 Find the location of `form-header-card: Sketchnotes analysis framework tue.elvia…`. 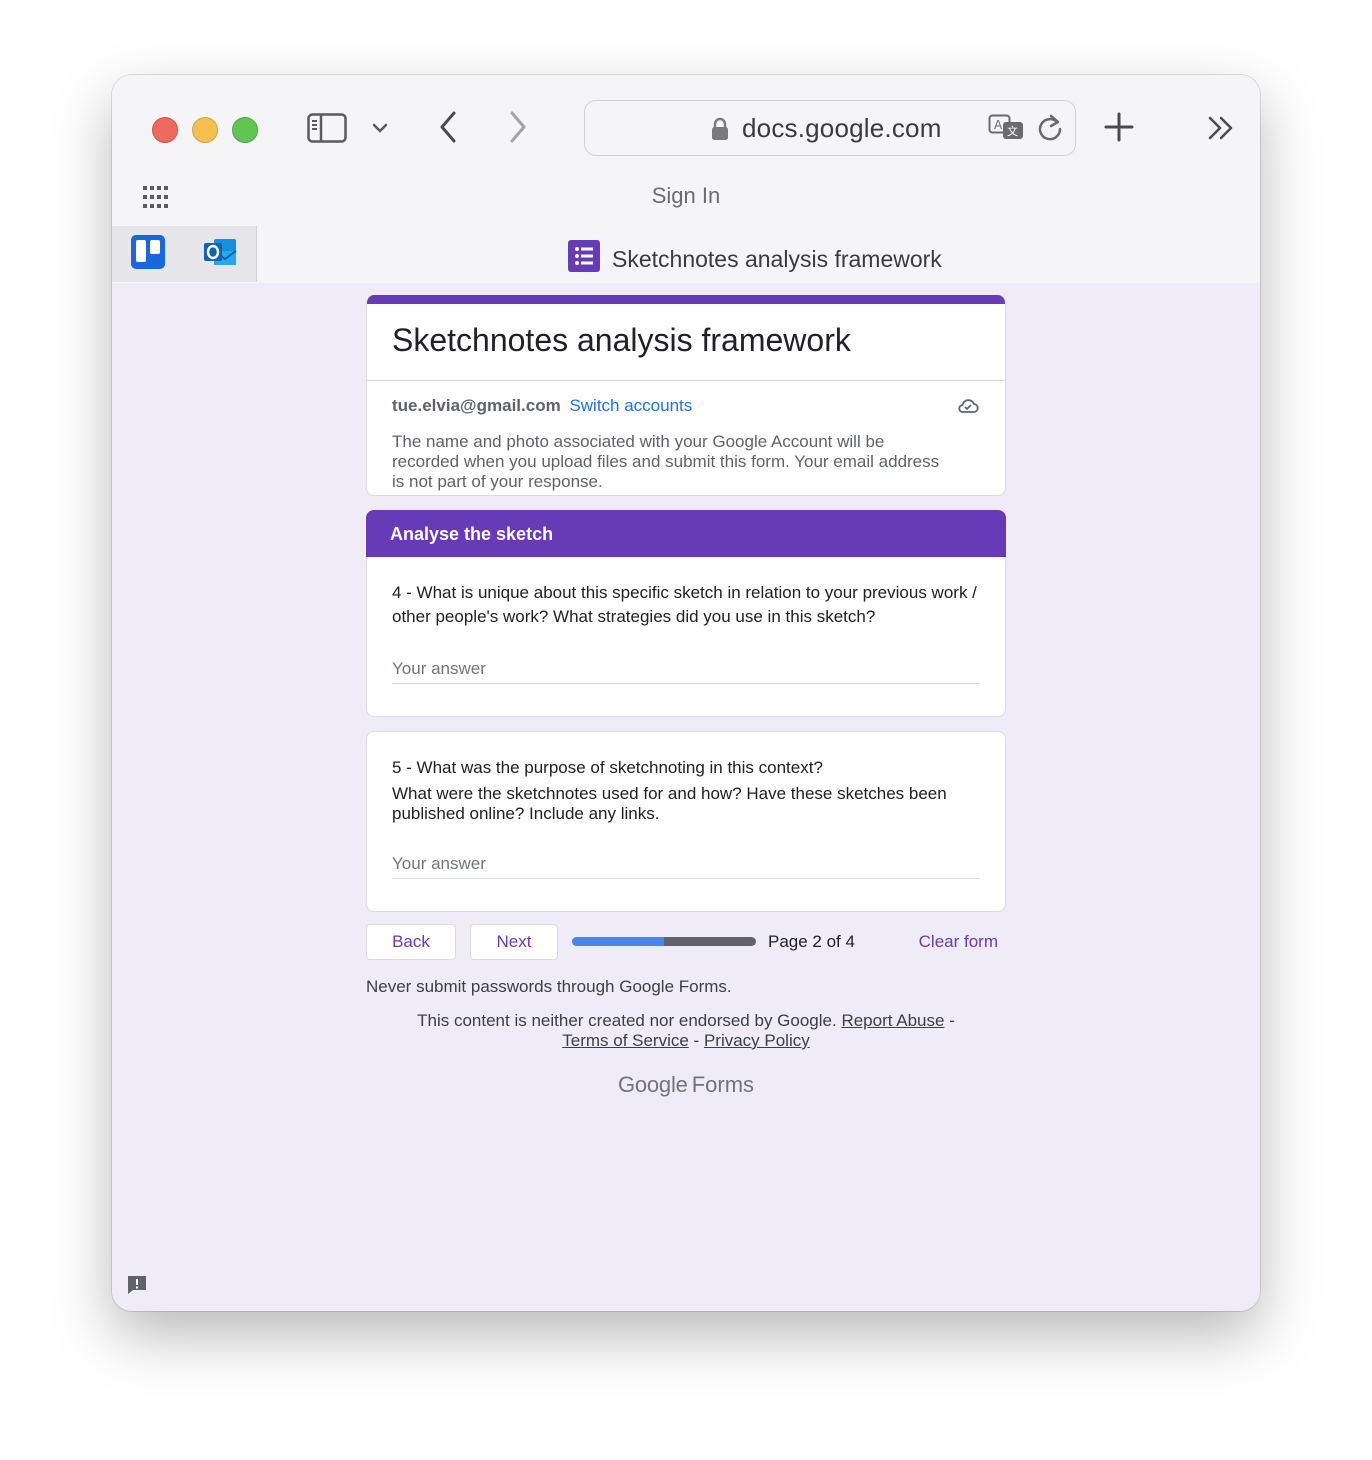

form-header-card: Sketchnotes analysis framework tue.elvia… is located at coordinates (686, 395).